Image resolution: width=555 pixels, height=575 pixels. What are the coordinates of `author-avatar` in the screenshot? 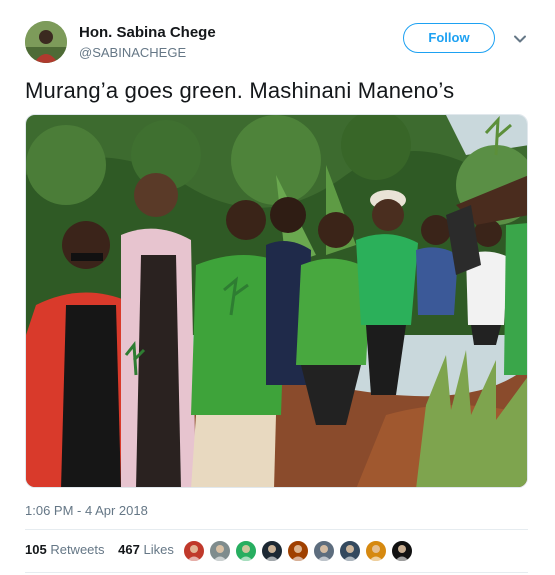 It's located at (46, 42).